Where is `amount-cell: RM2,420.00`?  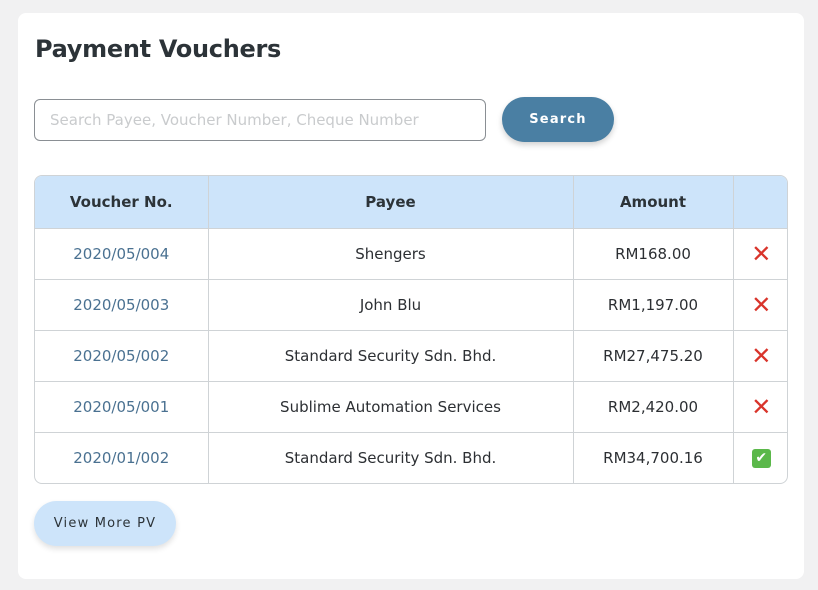 amount-cell: RM2,420.00 is located at coordinates (653, 406).